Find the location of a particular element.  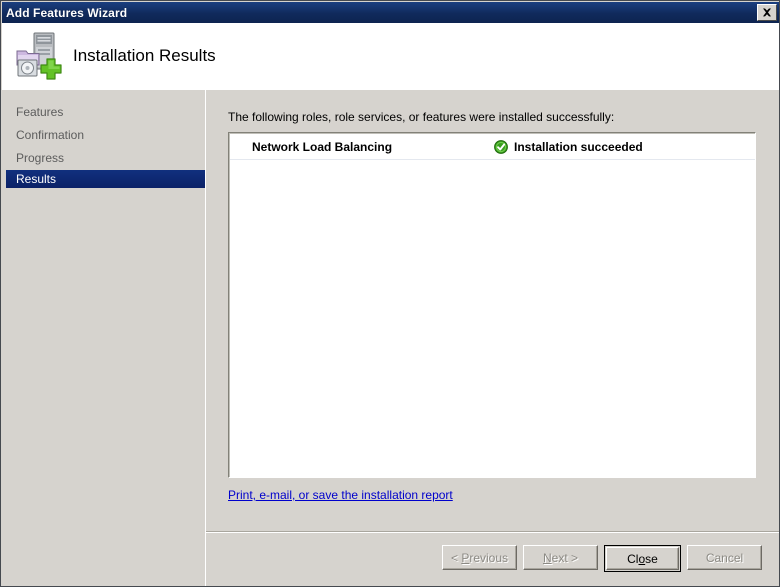

close-icon is located at coordinates (767, 12).